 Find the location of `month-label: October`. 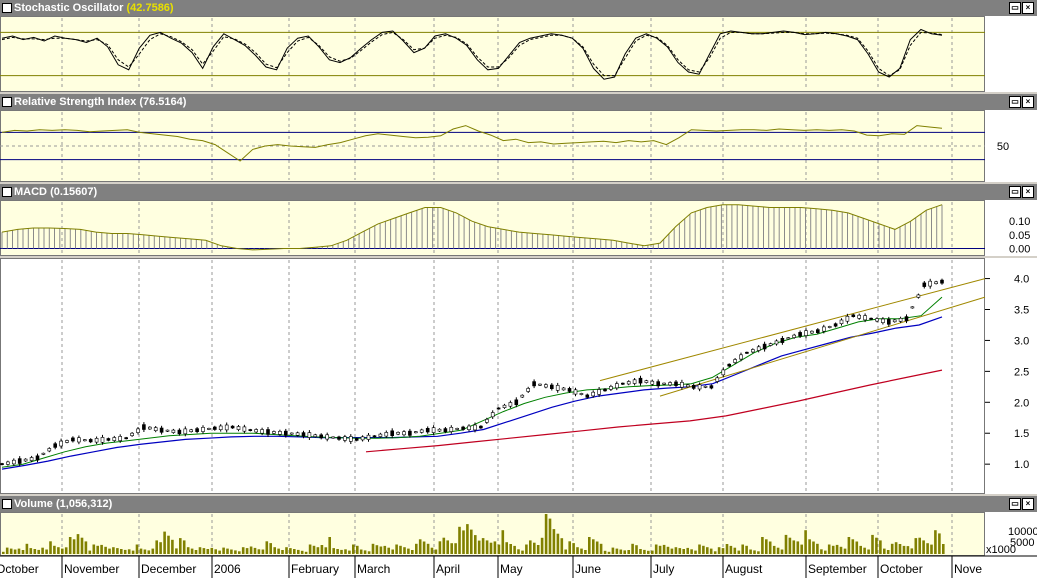

month-label: October is located at coordinates (19, 569).